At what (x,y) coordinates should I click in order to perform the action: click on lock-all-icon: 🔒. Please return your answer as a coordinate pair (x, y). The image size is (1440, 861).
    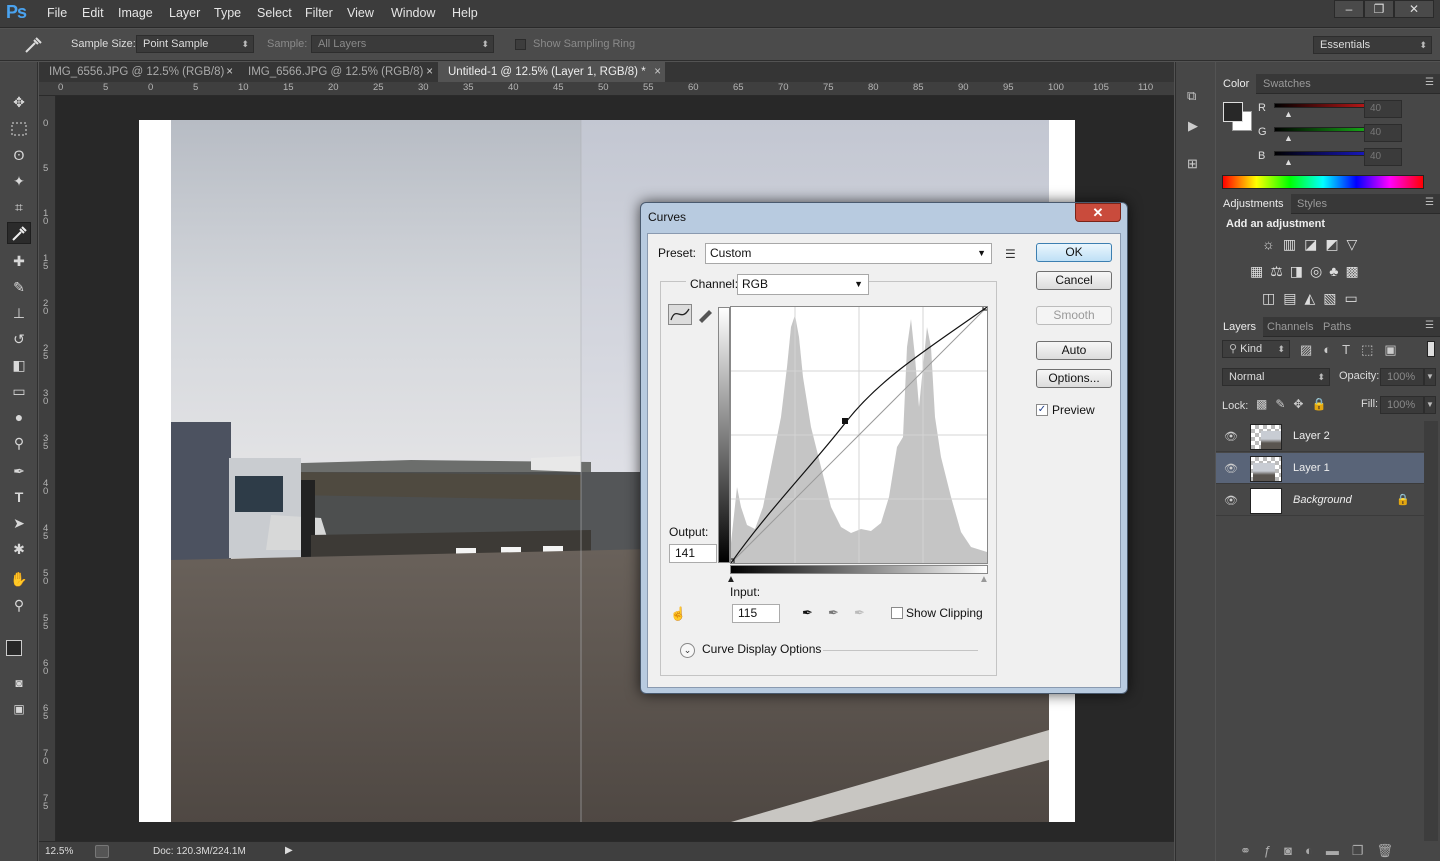
    Looking at the image, I should click on (1322, 404).